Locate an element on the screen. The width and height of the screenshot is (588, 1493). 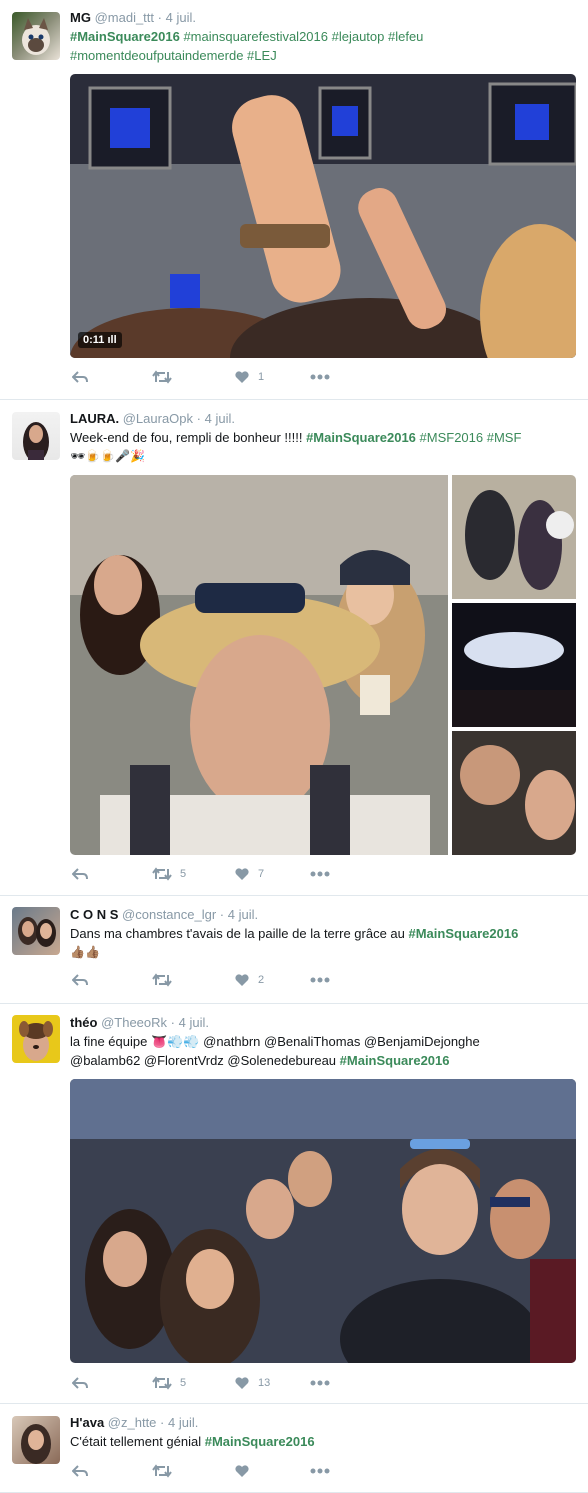
display-name: MG is located at coordinates (80, 17).